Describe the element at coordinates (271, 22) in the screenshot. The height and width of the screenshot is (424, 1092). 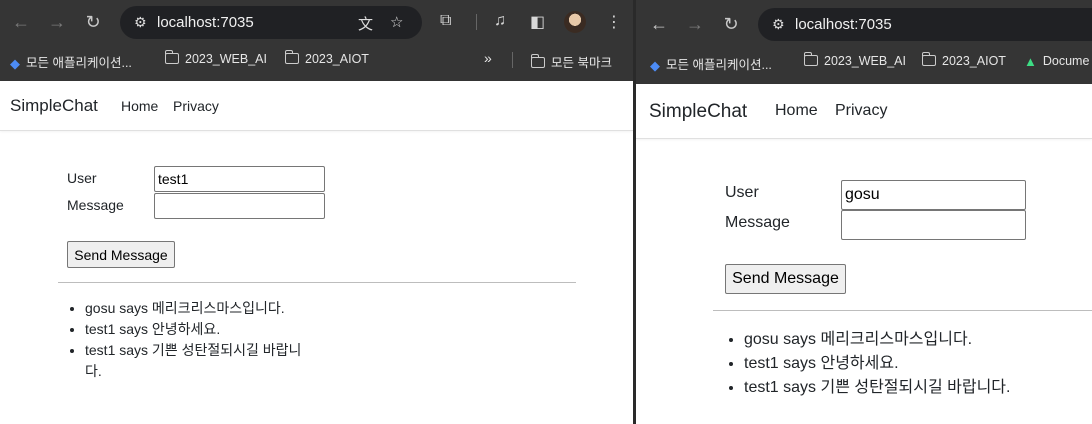
I see `address-bar: ⚙ localhost:7035 文 ☆` at that location.